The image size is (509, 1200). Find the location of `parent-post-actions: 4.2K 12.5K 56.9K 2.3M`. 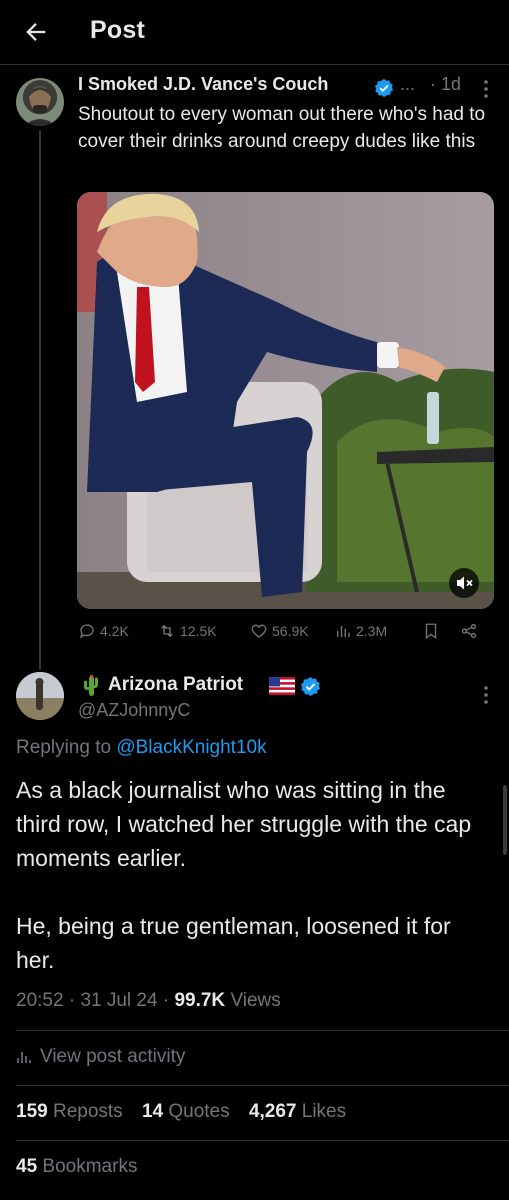

parent-post-actions: 4.2K 12.5K 56.9K 2.3M is located at coordinates (288, 635).